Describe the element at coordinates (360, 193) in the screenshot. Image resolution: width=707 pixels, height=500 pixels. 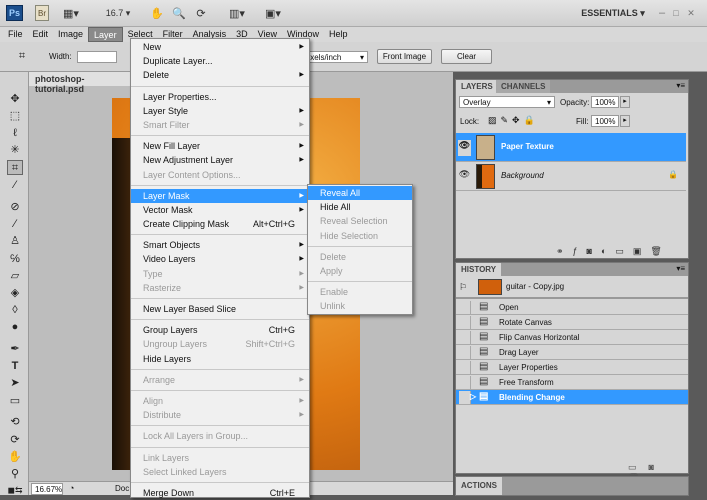
I see `menu-item-reveal-all: Reveal All` at that location.